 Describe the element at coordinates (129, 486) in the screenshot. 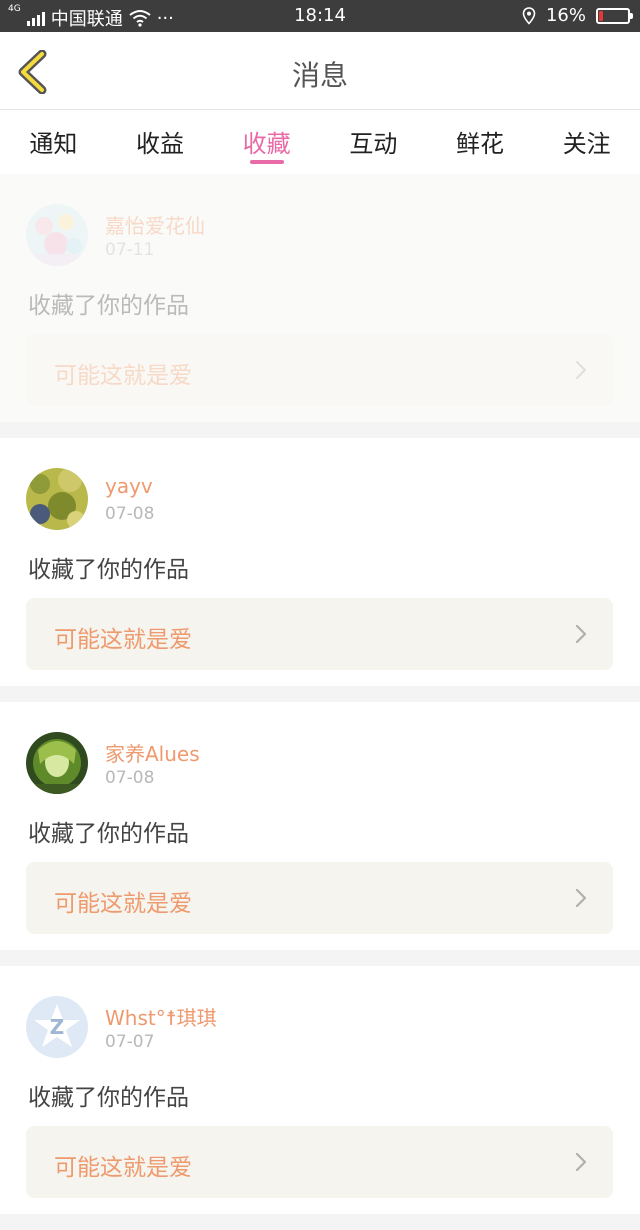

I see `user-name-link: yayv` at that location.